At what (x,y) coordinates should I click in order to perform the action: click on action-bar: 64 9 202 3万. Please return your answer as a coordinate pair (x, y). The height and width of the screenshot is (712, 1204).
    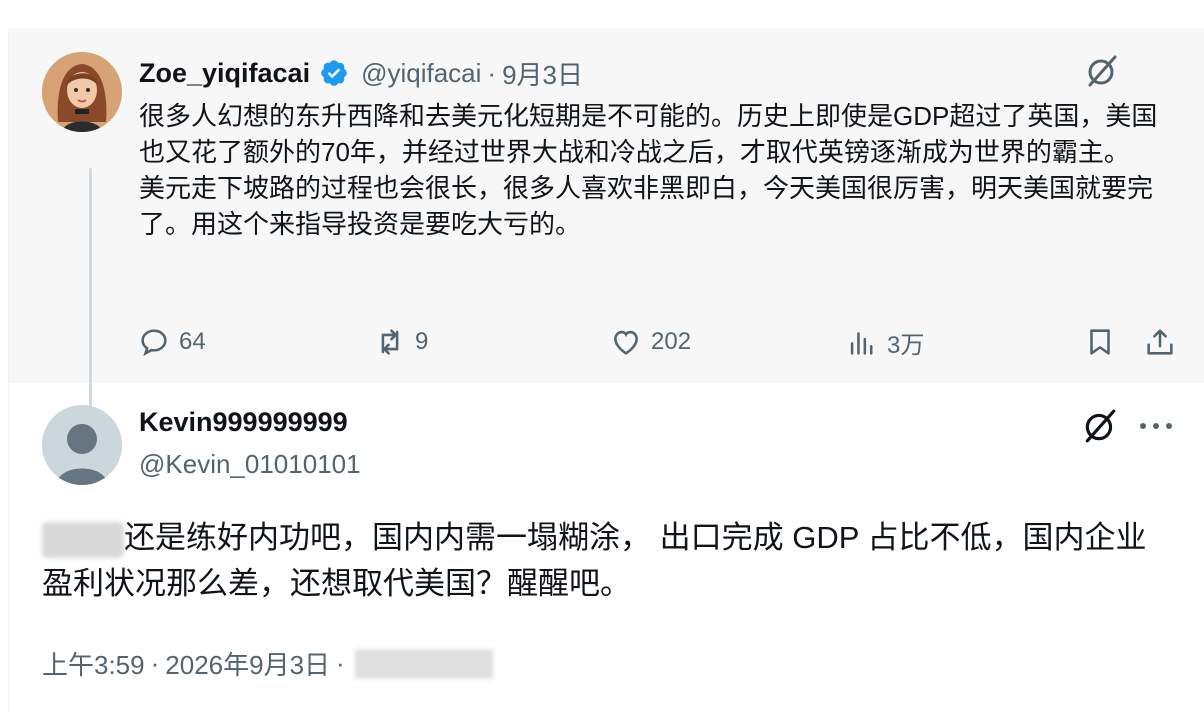
    Looking at the image, I should click on (657, 342).